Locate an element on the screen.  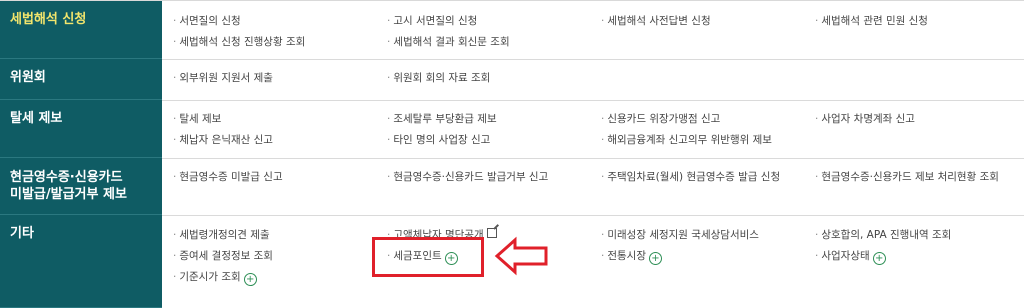
arrow-left-icon is located at coordinates (521, 256).